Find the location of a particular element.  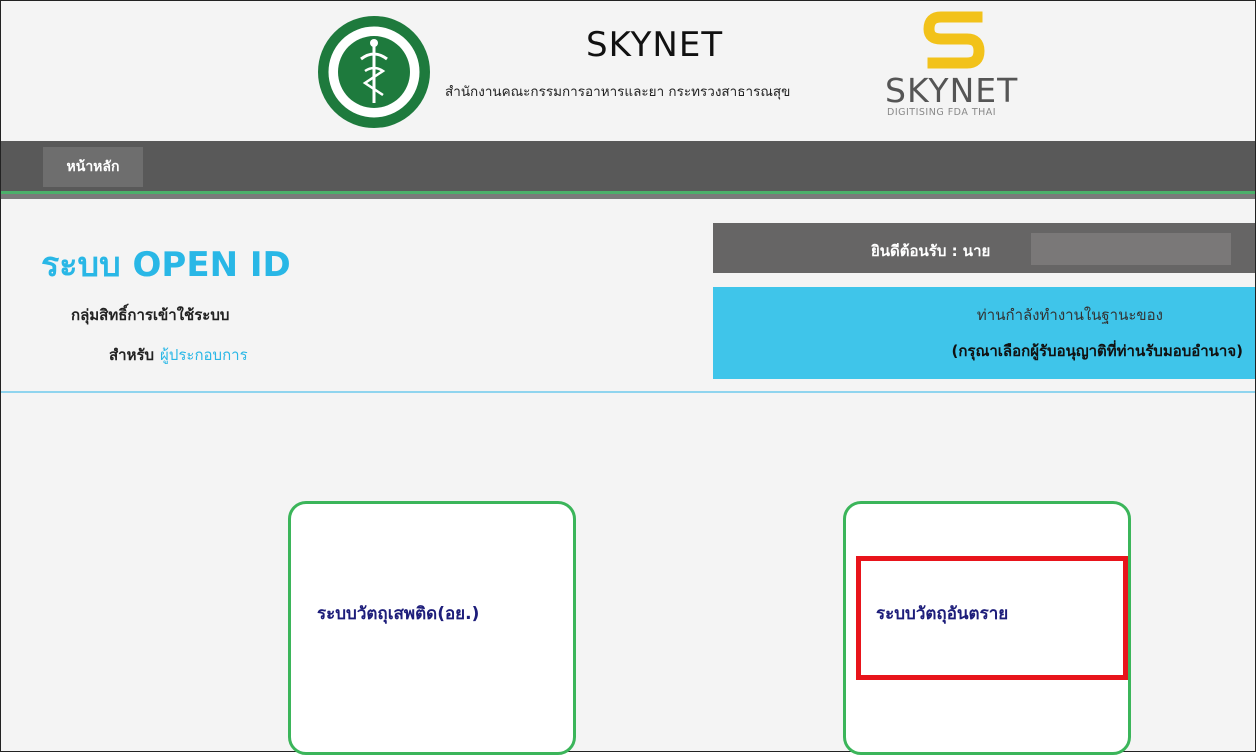

skynet-s-logo-icon is located at coordinates (954, 40).